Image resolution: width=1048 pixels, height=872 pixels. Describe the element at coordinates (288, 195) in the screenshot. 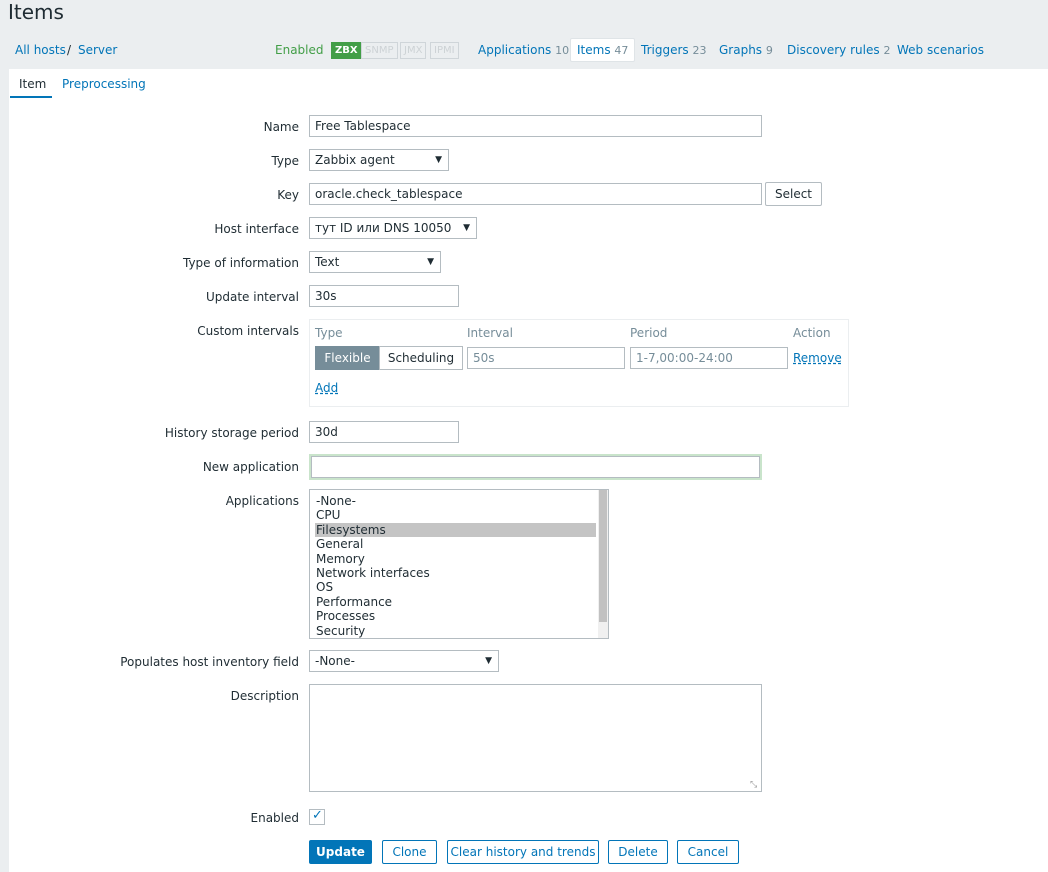

I see `key-label: Key` at that location.